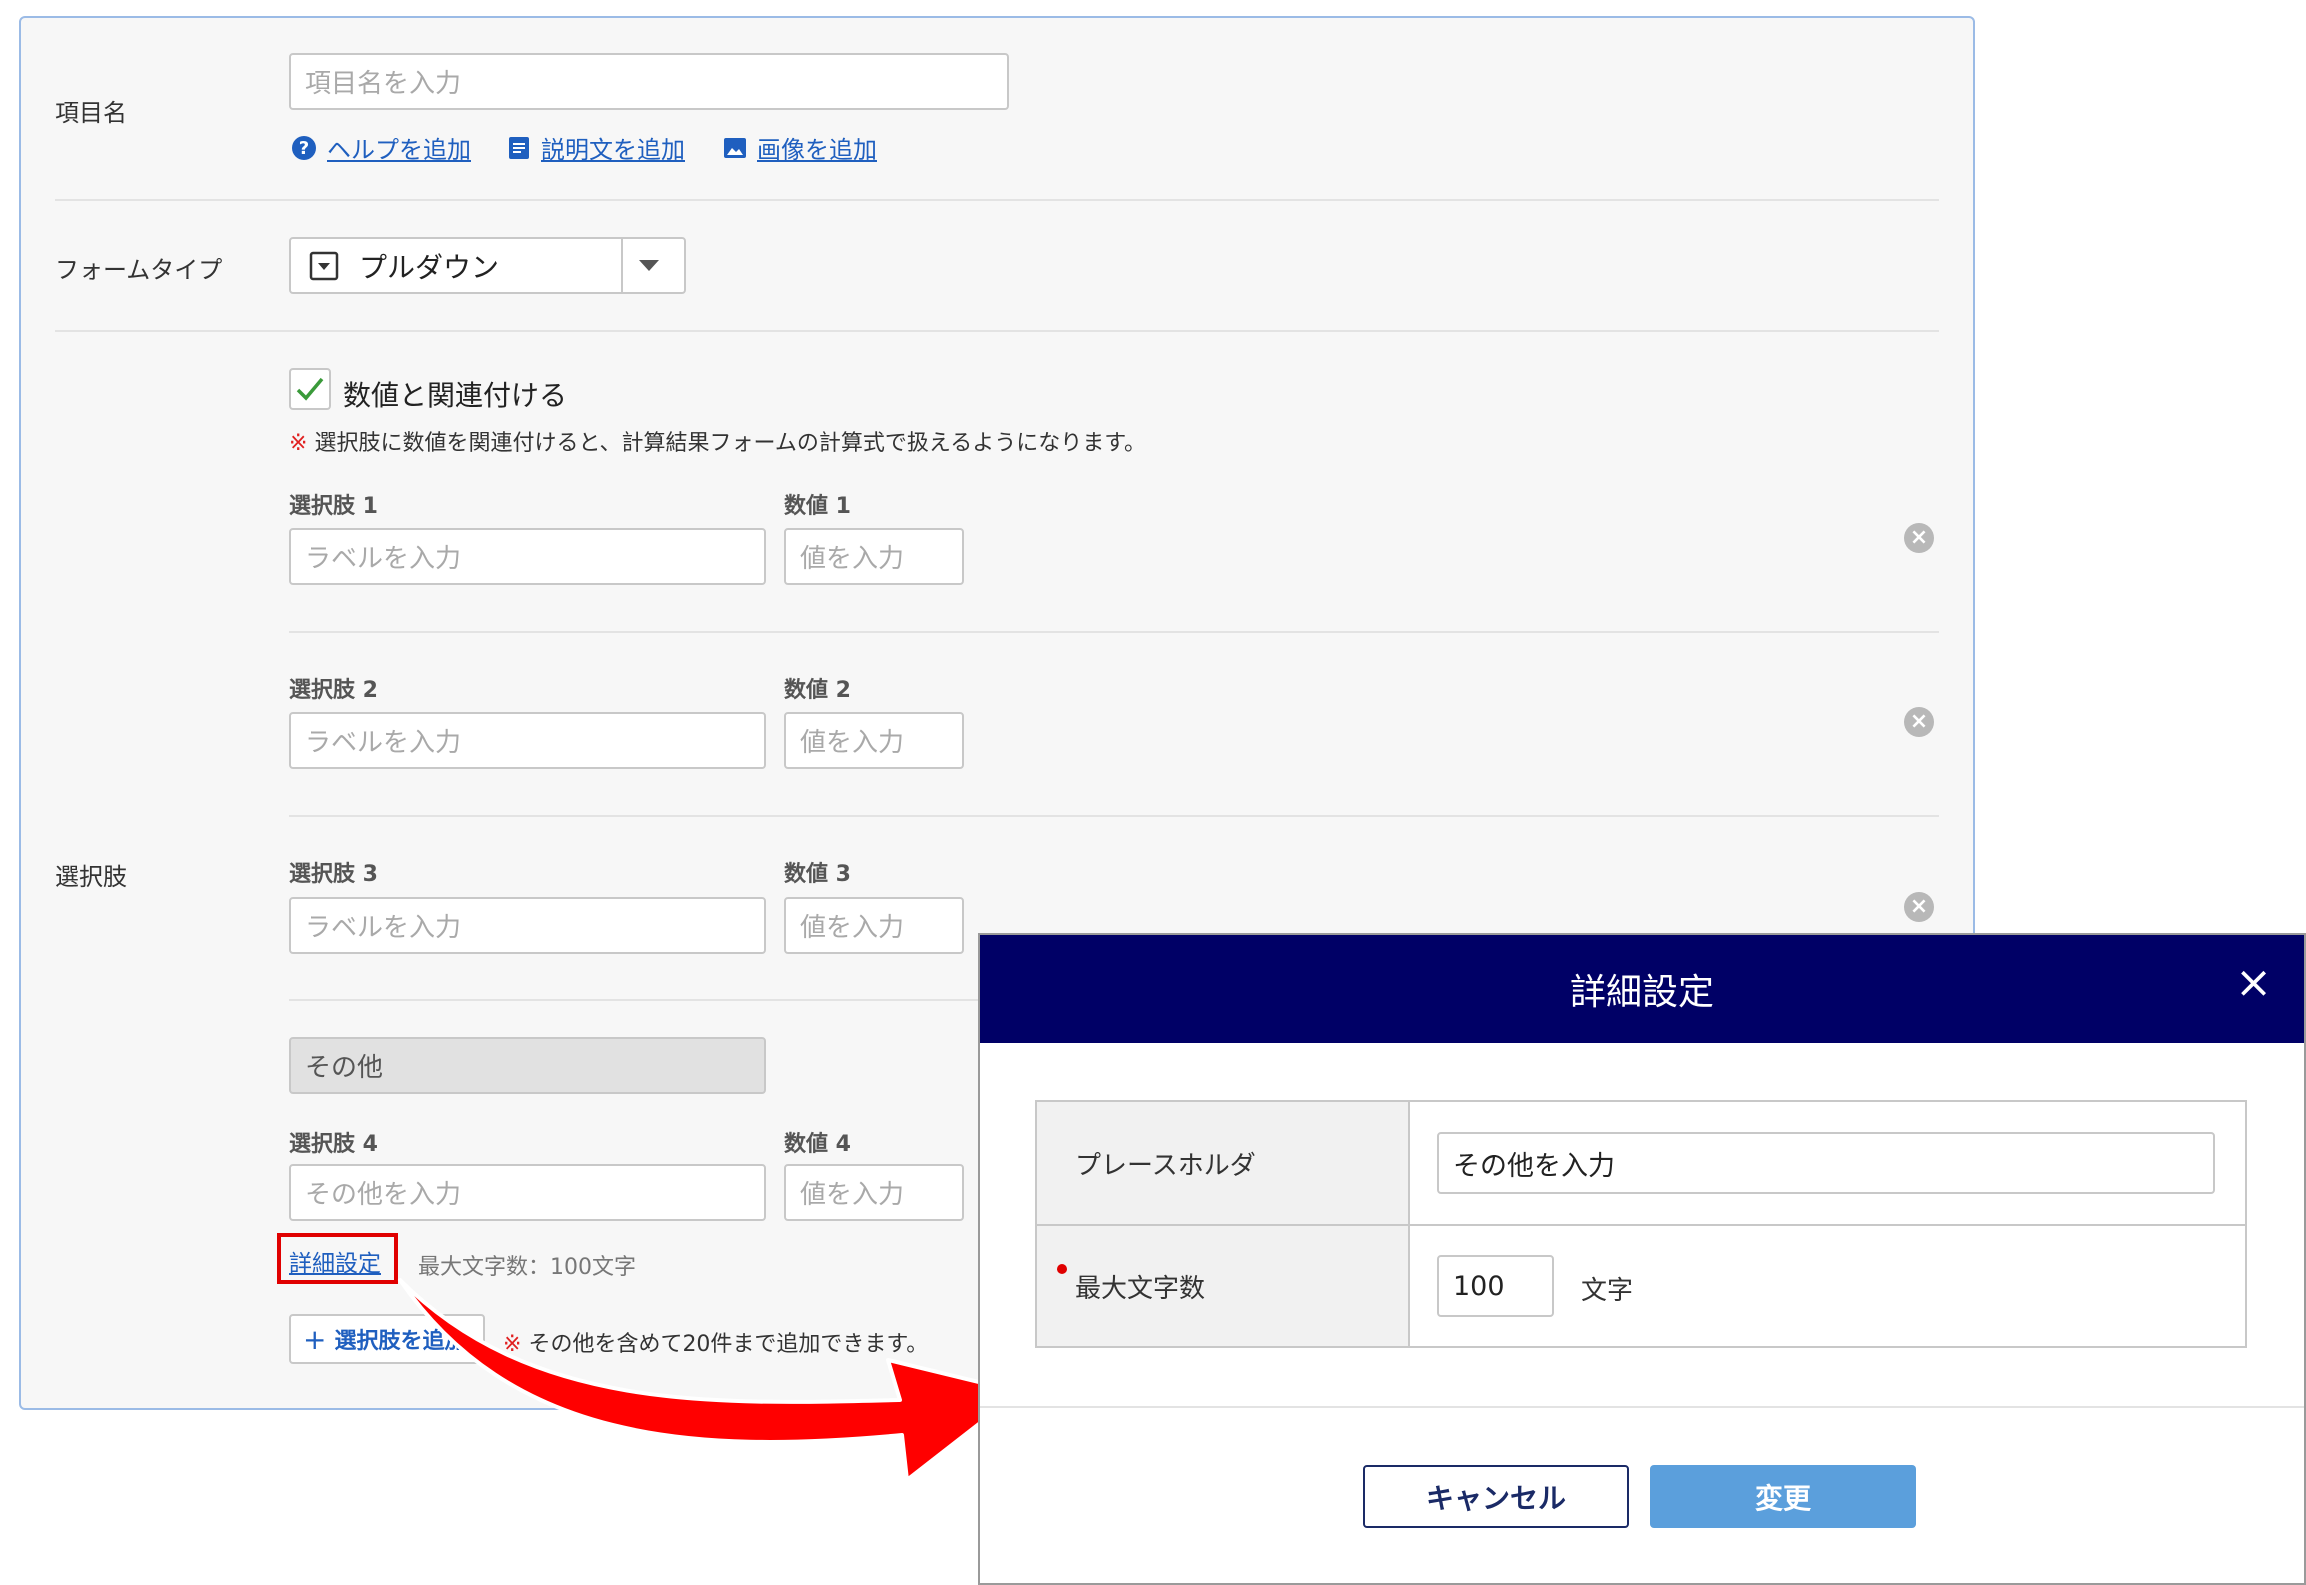  I want to click on close-icon: ×, so click(2253, 982).